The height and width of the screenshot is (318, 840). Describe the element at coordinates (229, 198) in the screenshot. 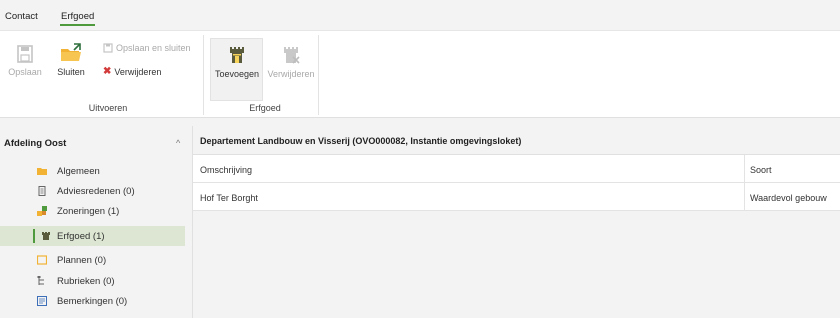

I see `cell-omschrijving: Hof Ter Borght` at that location.